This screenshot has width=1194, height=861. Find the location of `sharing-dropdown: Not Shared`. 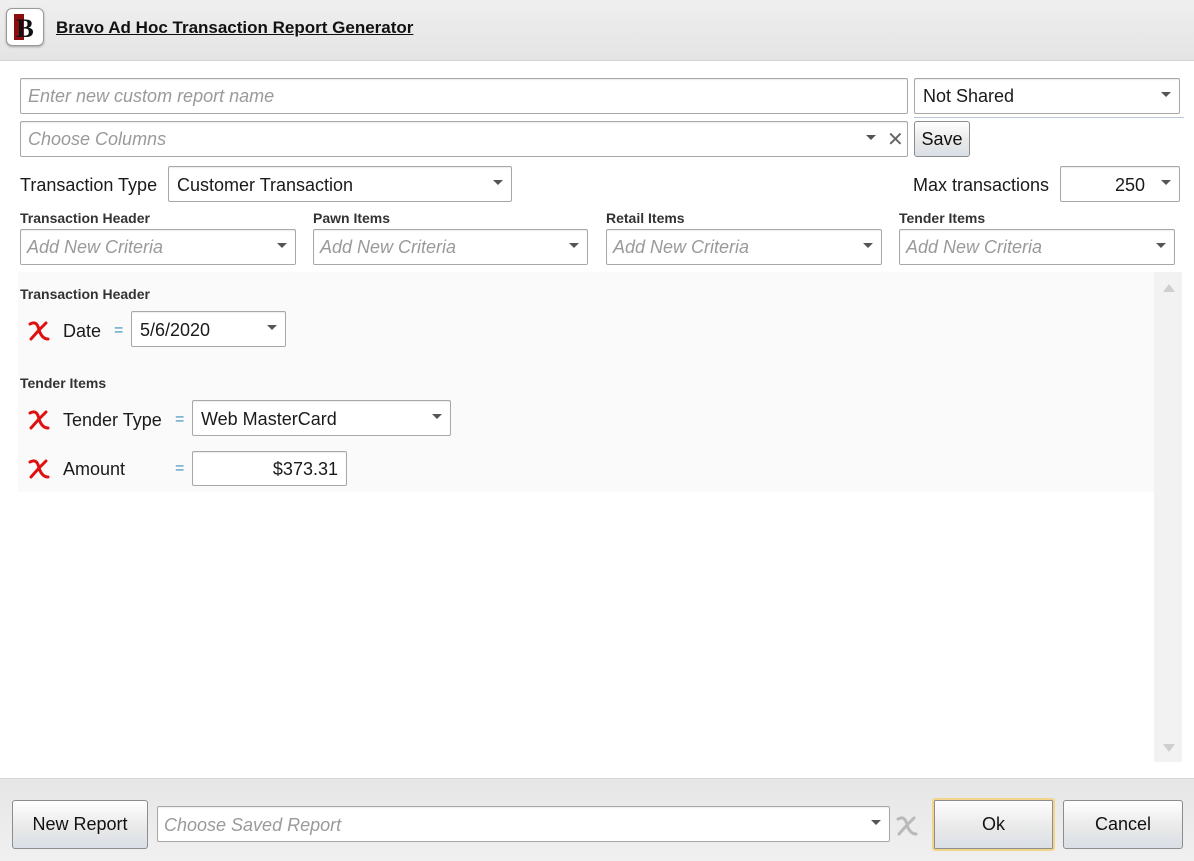

sharing-dropdown: Not Shared is located at coordinates (1047, 96).